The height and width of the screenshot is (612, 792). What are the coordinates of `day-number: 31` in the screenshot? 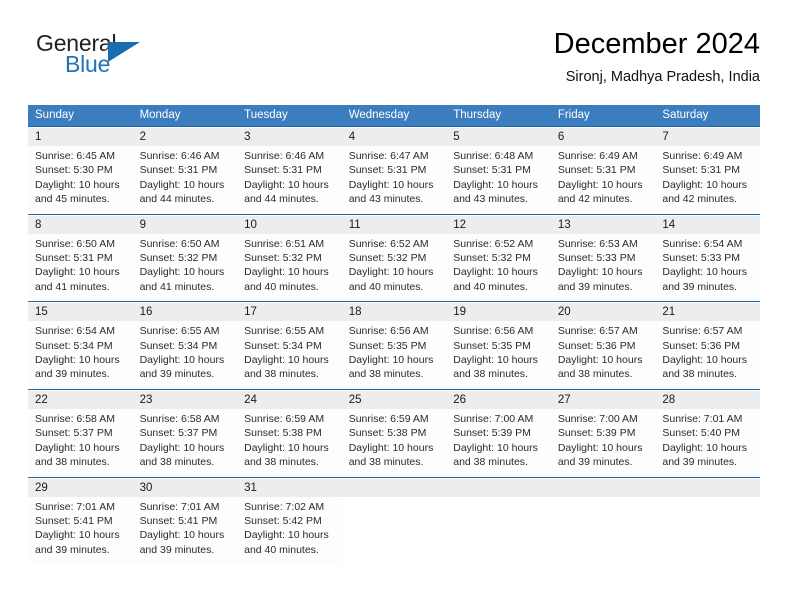 It's located at (289, 487).